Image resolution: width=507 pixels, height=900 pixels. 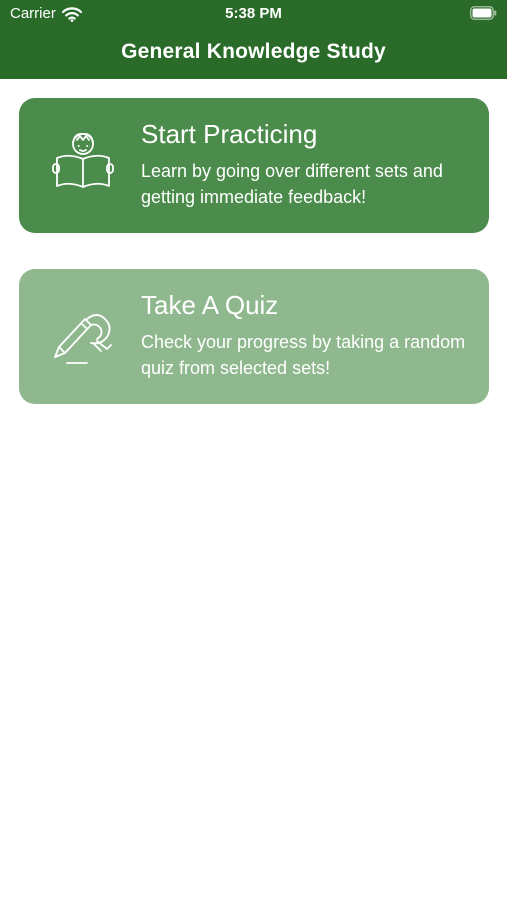 I want to click on nav-title: General Knowledge Study, so click(x=253, y=51).